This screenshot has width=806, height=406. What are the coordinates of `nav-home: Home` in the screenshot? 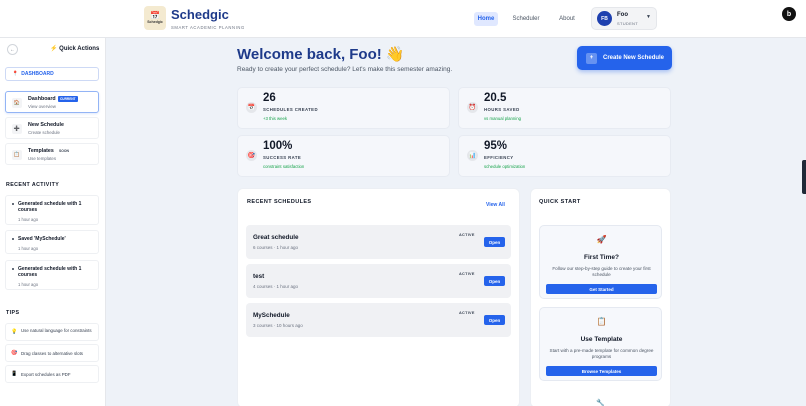 It's located at (486, 19).